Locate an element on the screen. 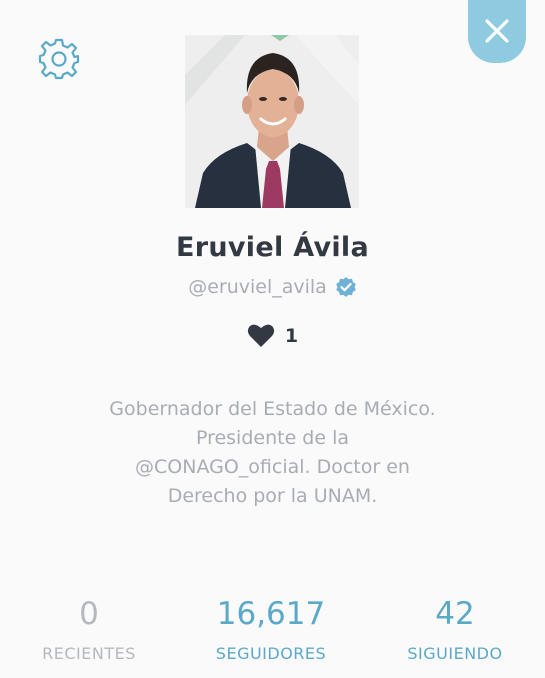 This screenshot has width=545, height=678. verified-badge-icon is located at coordinates (346, 287).